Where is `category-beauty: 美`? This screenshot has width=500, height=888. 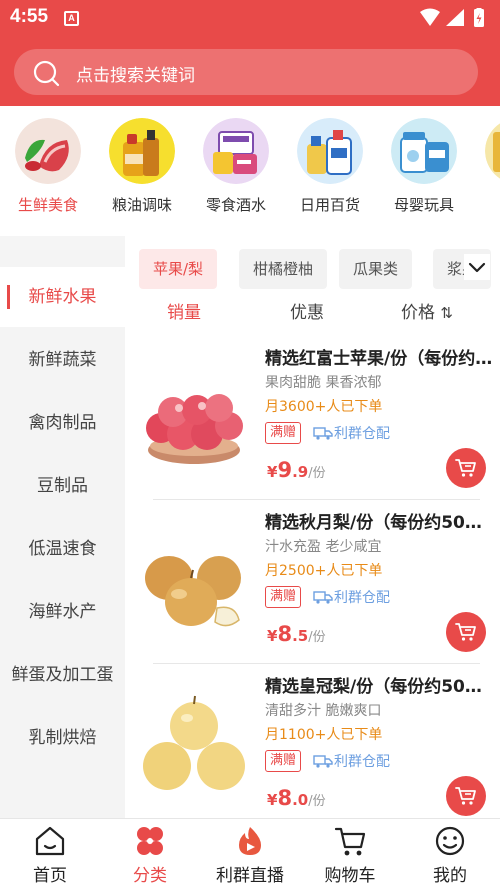
category-beauty: 美 is located at coordinates (489, 166).